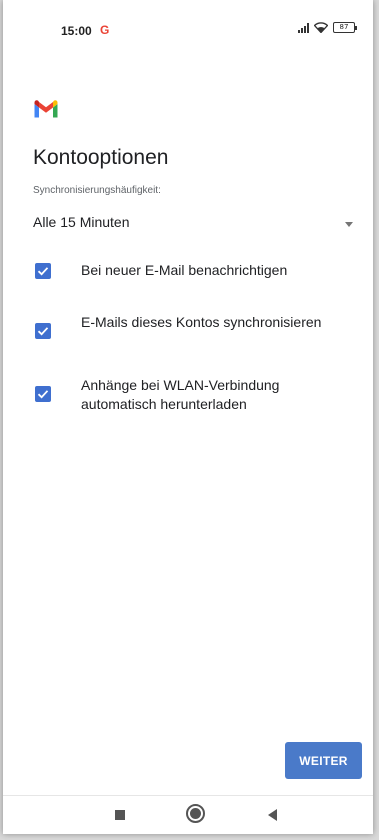 The height and width of the screenshot is (840, 379). I want to click on notify-checkbox, so click(43, 271).